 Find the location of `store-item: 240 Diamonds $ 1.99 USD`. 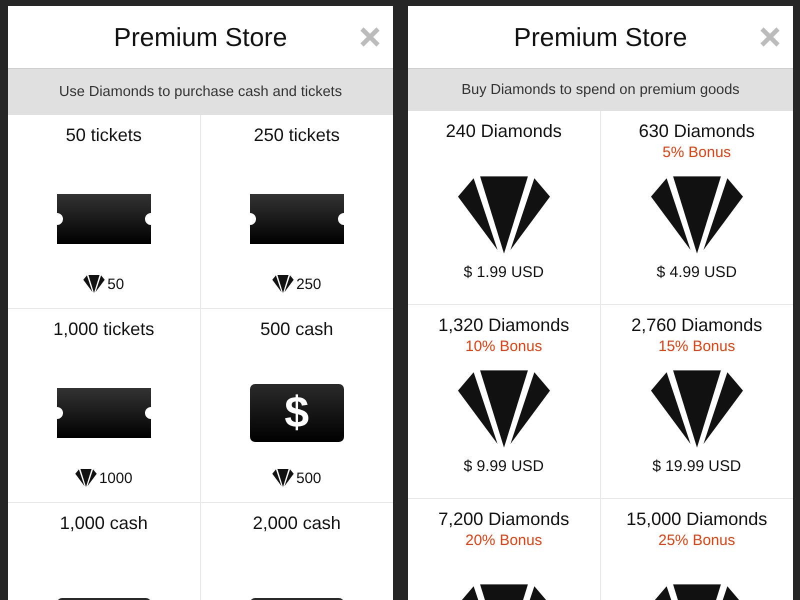

store-item: 240 Diamonds $ 1.99 USD is located at coordinates (504, 208).